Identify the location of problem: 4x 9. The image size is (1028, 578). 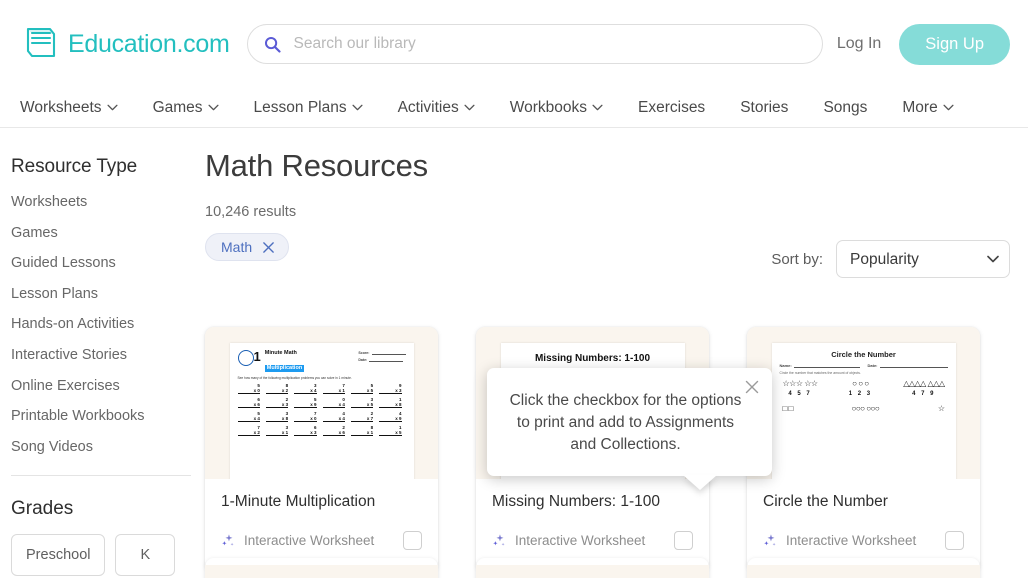
(392, 416).